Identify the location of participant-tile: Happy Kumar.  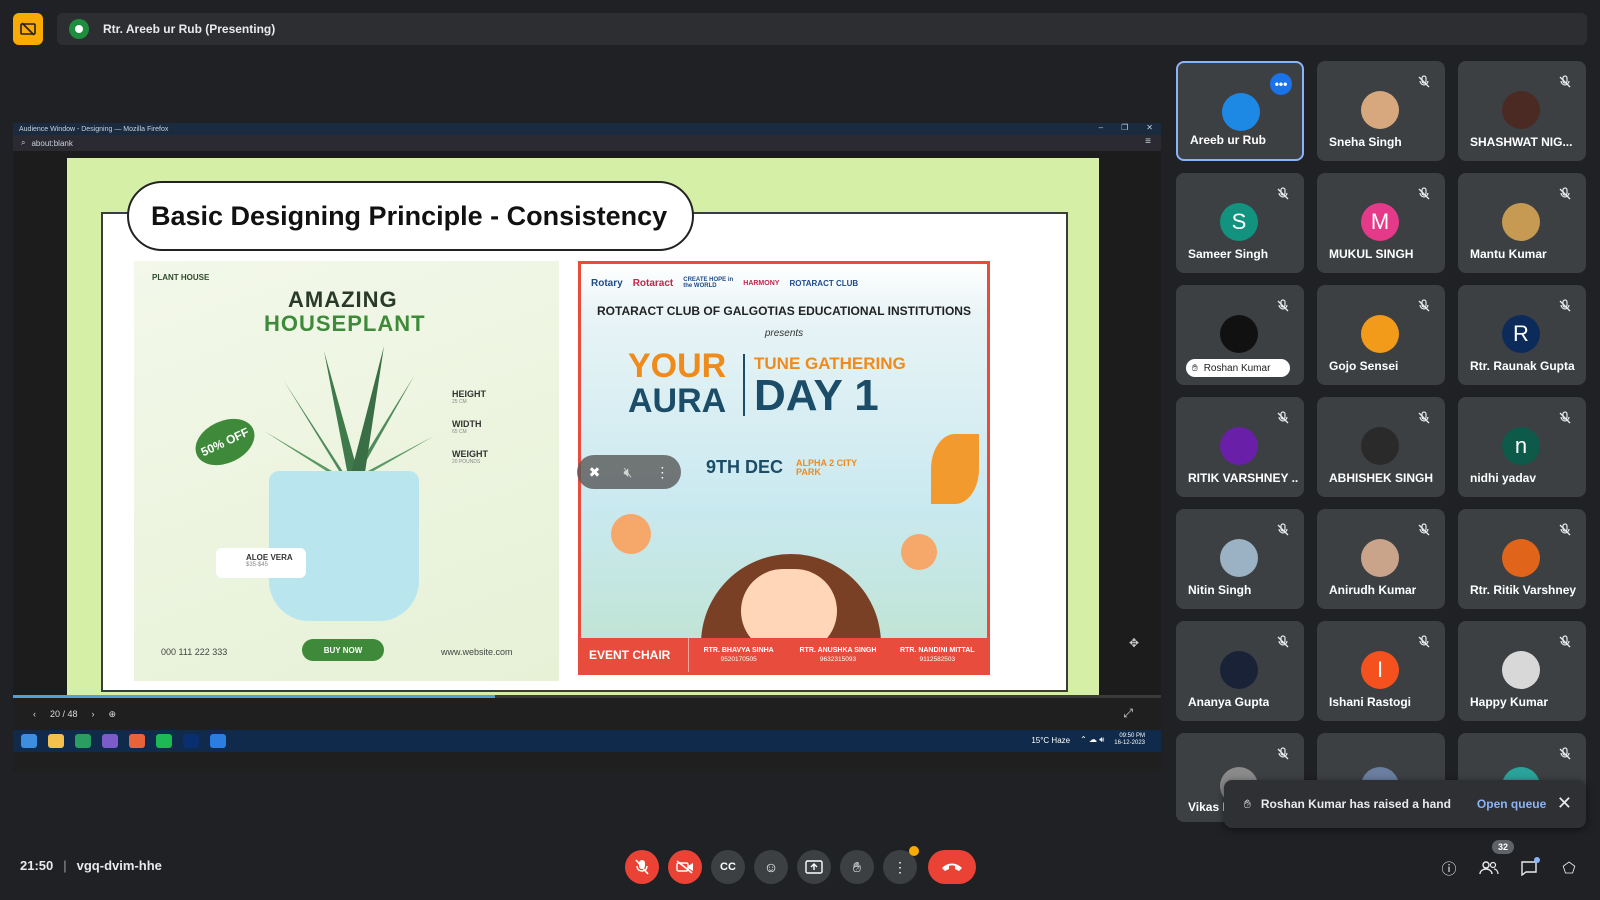
(1522, 671).